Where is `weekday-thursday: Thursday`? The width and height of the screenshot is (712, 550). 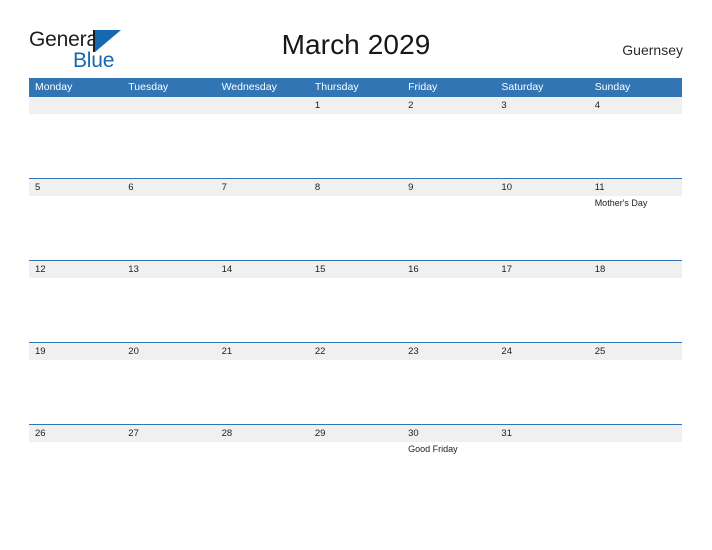
weekday-thursday: Thursday is located at coordinates (336, 87).